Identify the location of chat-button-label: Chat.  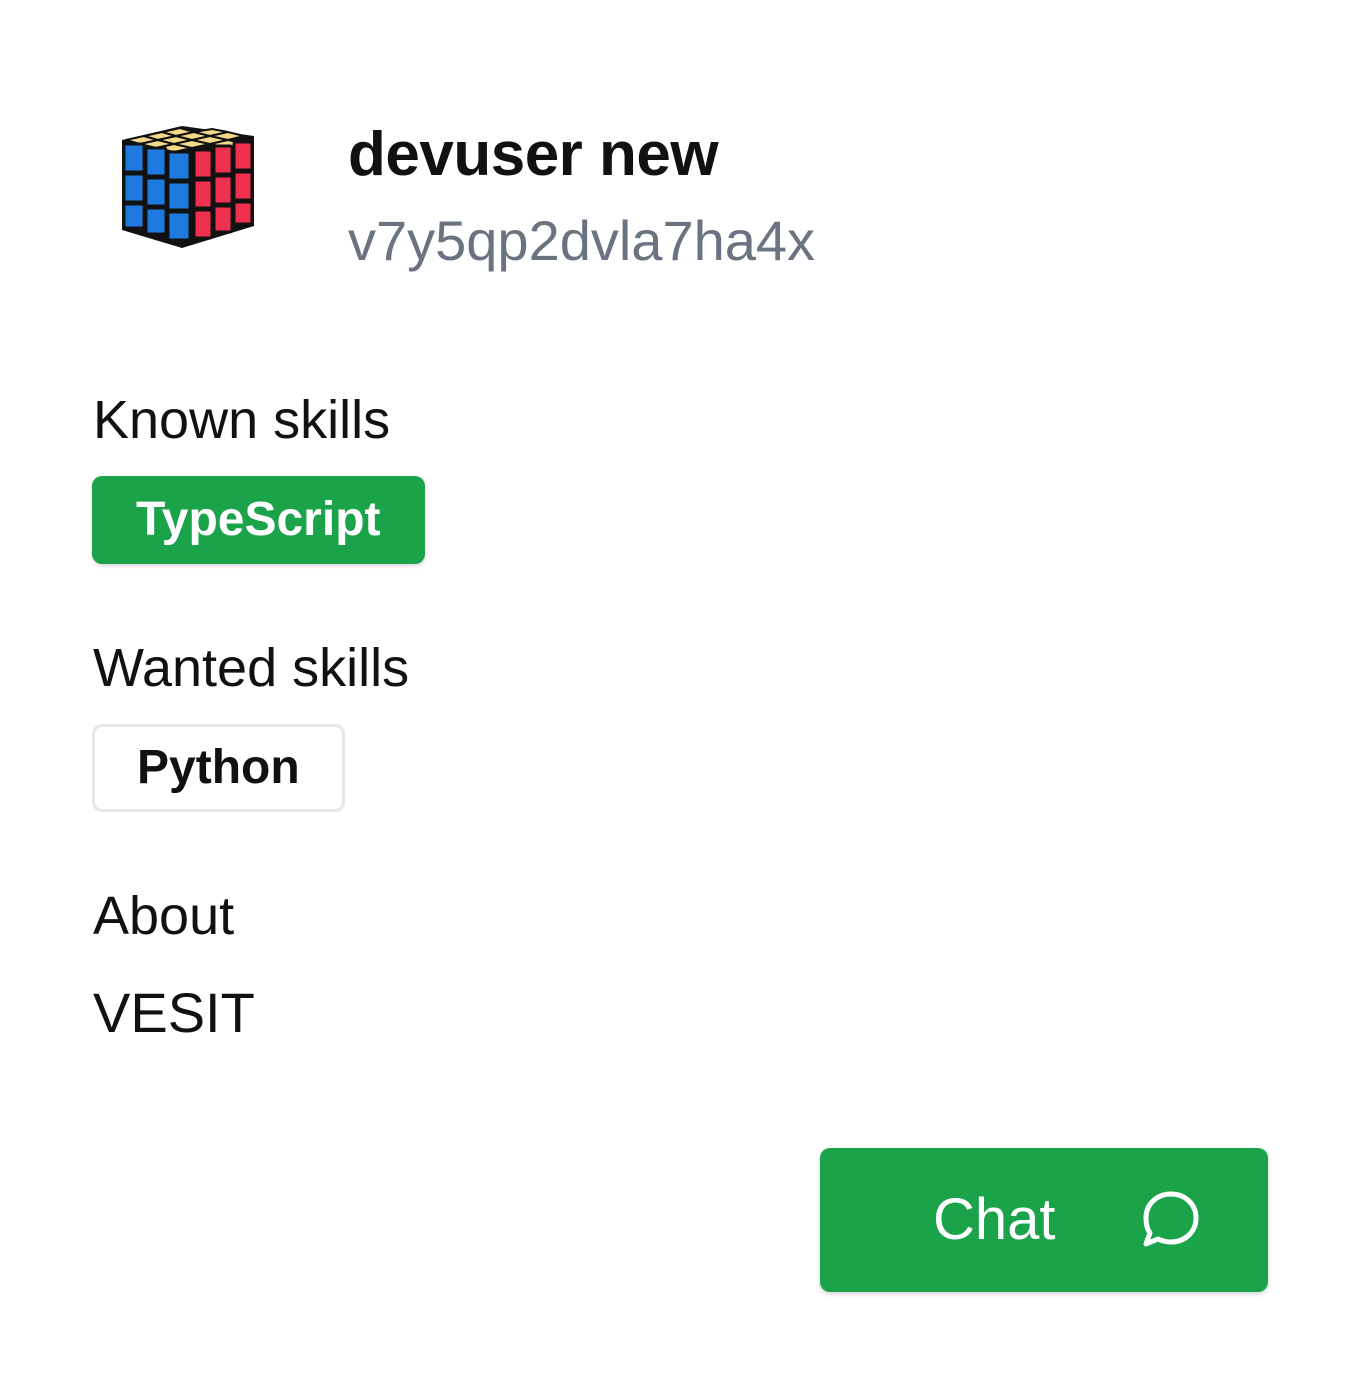
(994, 1219).